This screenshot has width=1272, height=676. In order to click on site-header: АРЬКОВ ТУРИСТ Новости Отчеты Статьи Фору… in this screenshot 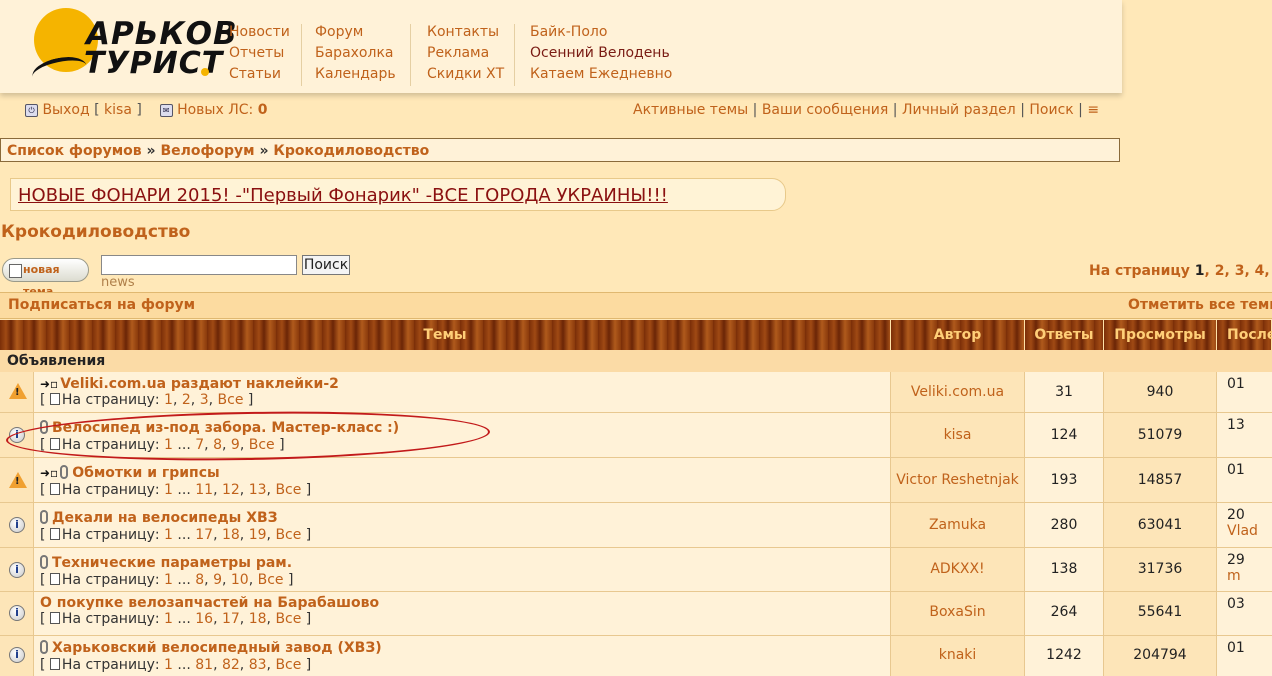, I will do `click(561, 46)`.